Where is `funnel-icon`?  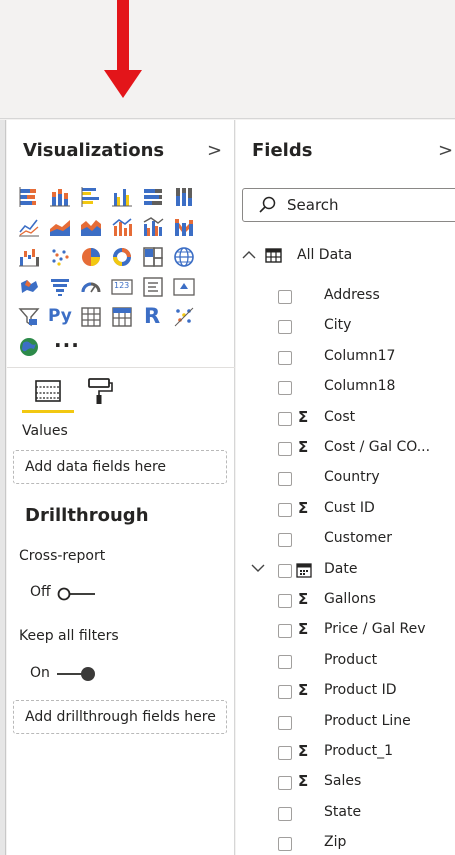 funnel-icon is located at coordinates (60, 287).